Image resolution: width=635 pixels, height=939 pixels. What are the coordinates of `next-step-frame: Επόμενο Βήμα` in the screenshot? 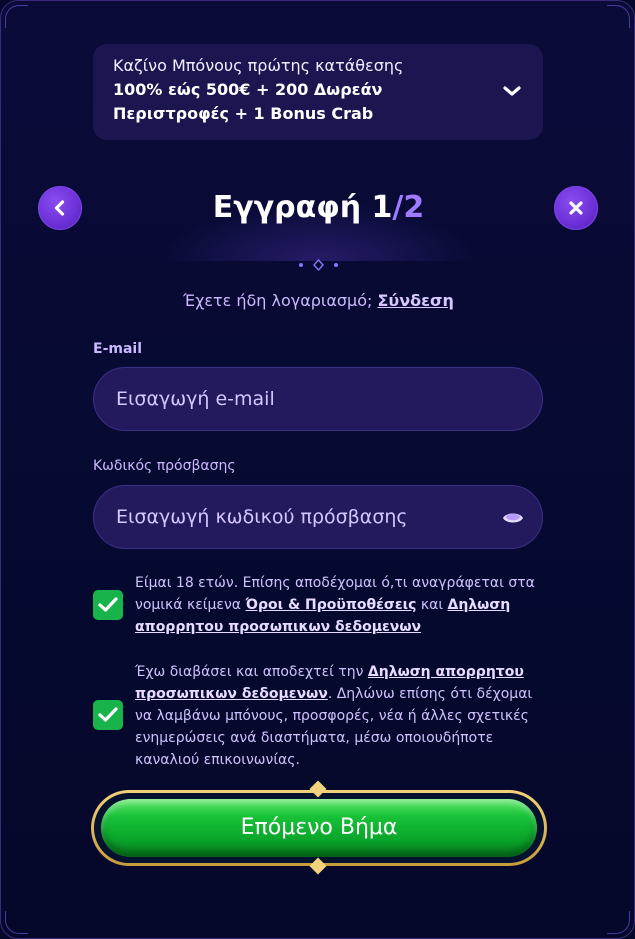 It's located at (319, 828).